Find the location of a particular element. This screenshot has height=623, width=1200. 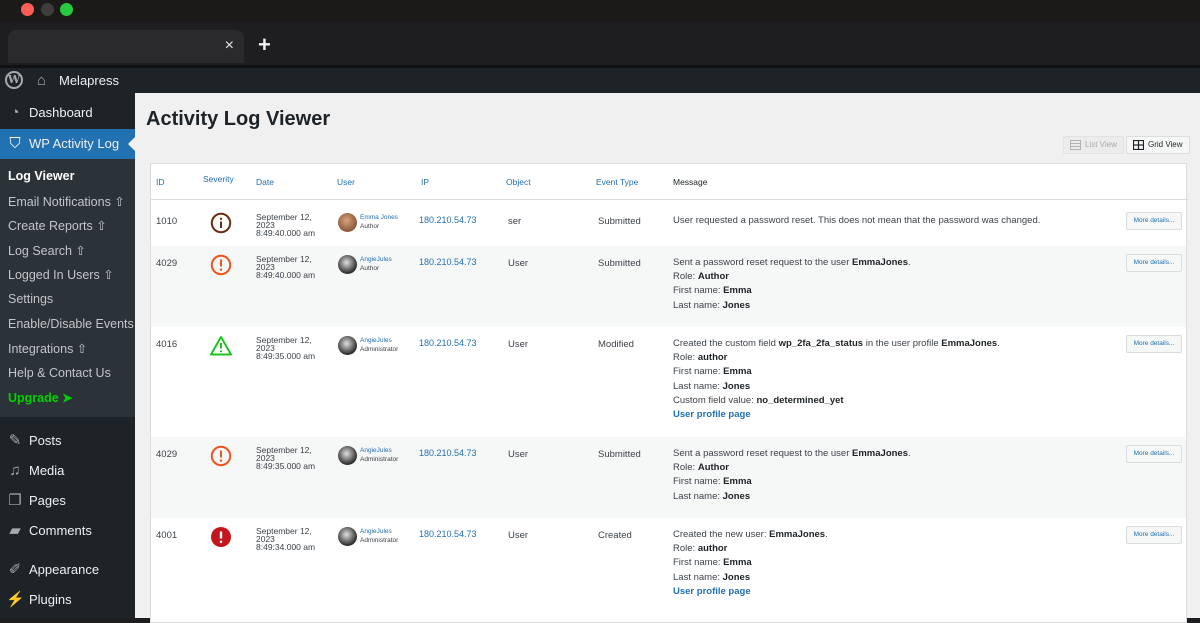

sidebar-item-label: Appearance is located at coordinates (64, 569).